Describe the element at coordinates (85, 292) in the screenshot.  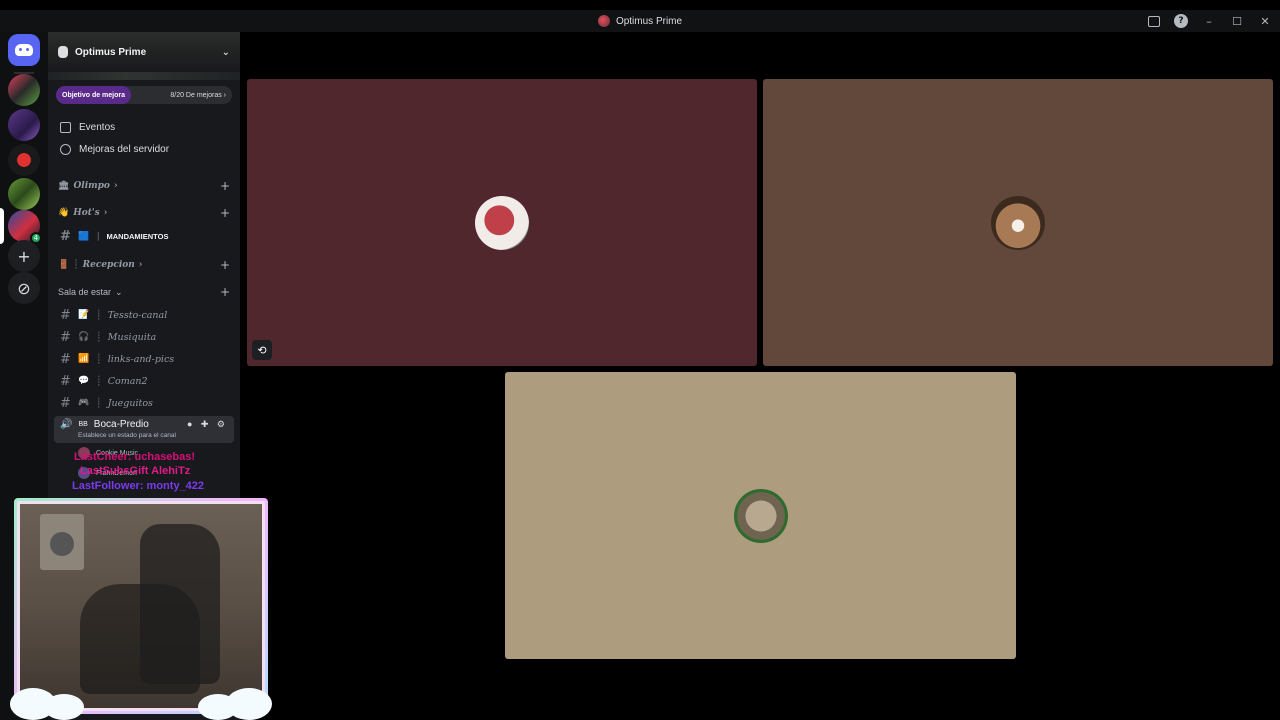
I see `category-sala-label: Sala de estar` at that location.